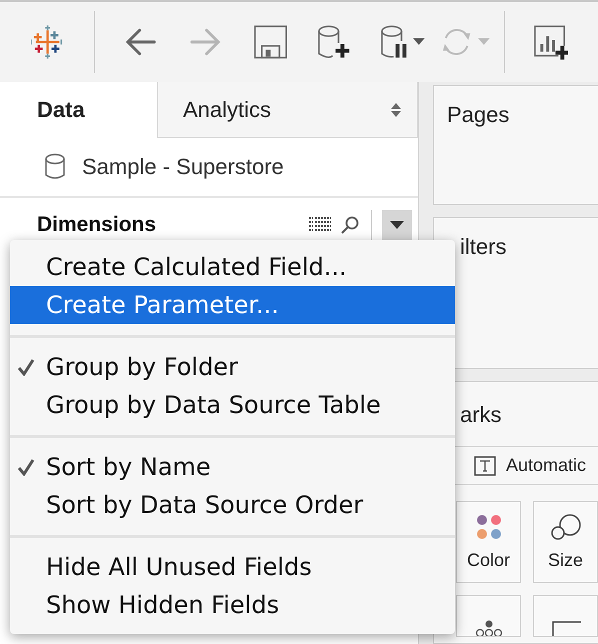 Image resolution: width=598 pixels, height=644 pixels. Describe the element at coordinates (232, 567) in the screenshot. I see `menu-item: Hide All Unused Fields` at that location.